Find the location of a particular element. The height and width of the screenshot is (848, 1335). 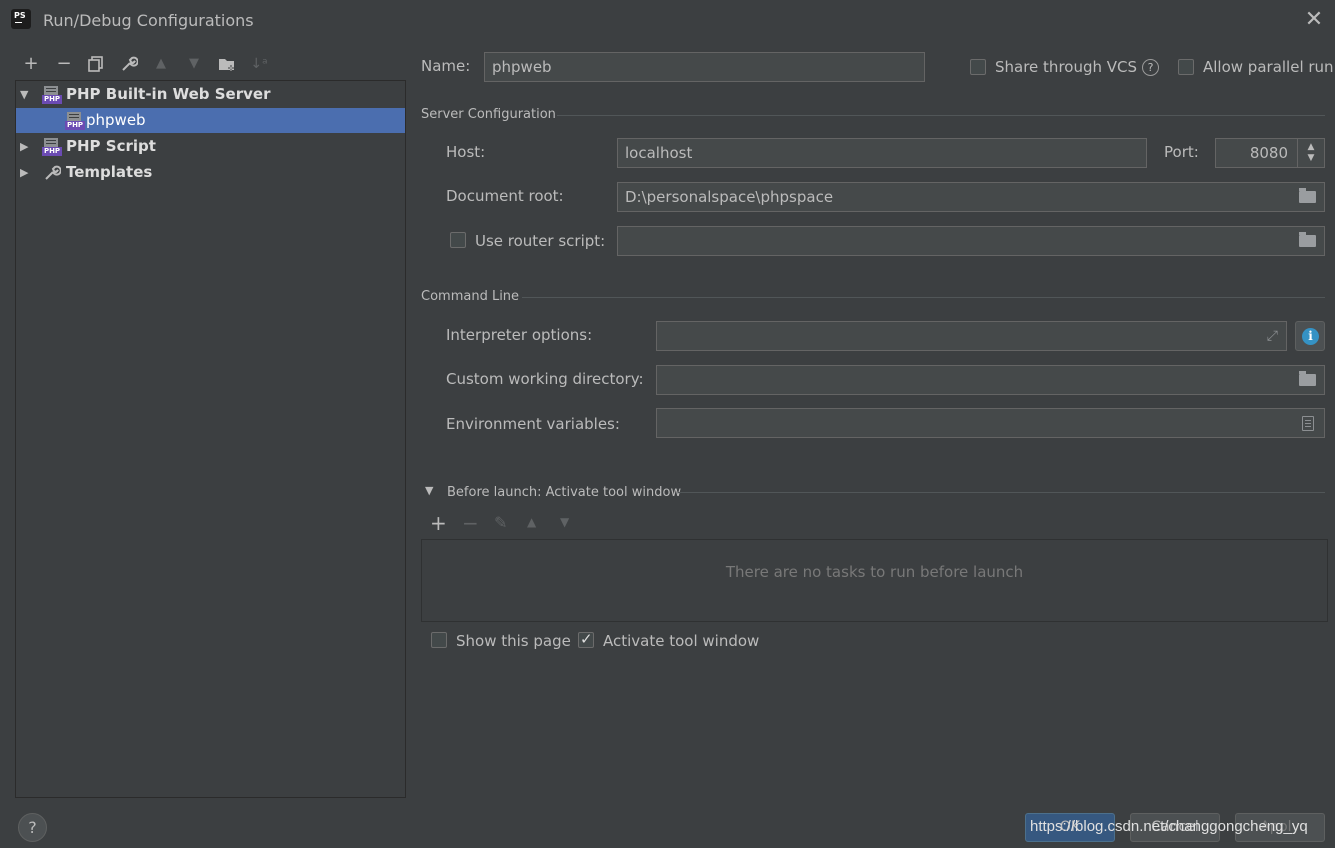

router-script-input is located at coordinates (971, 241).